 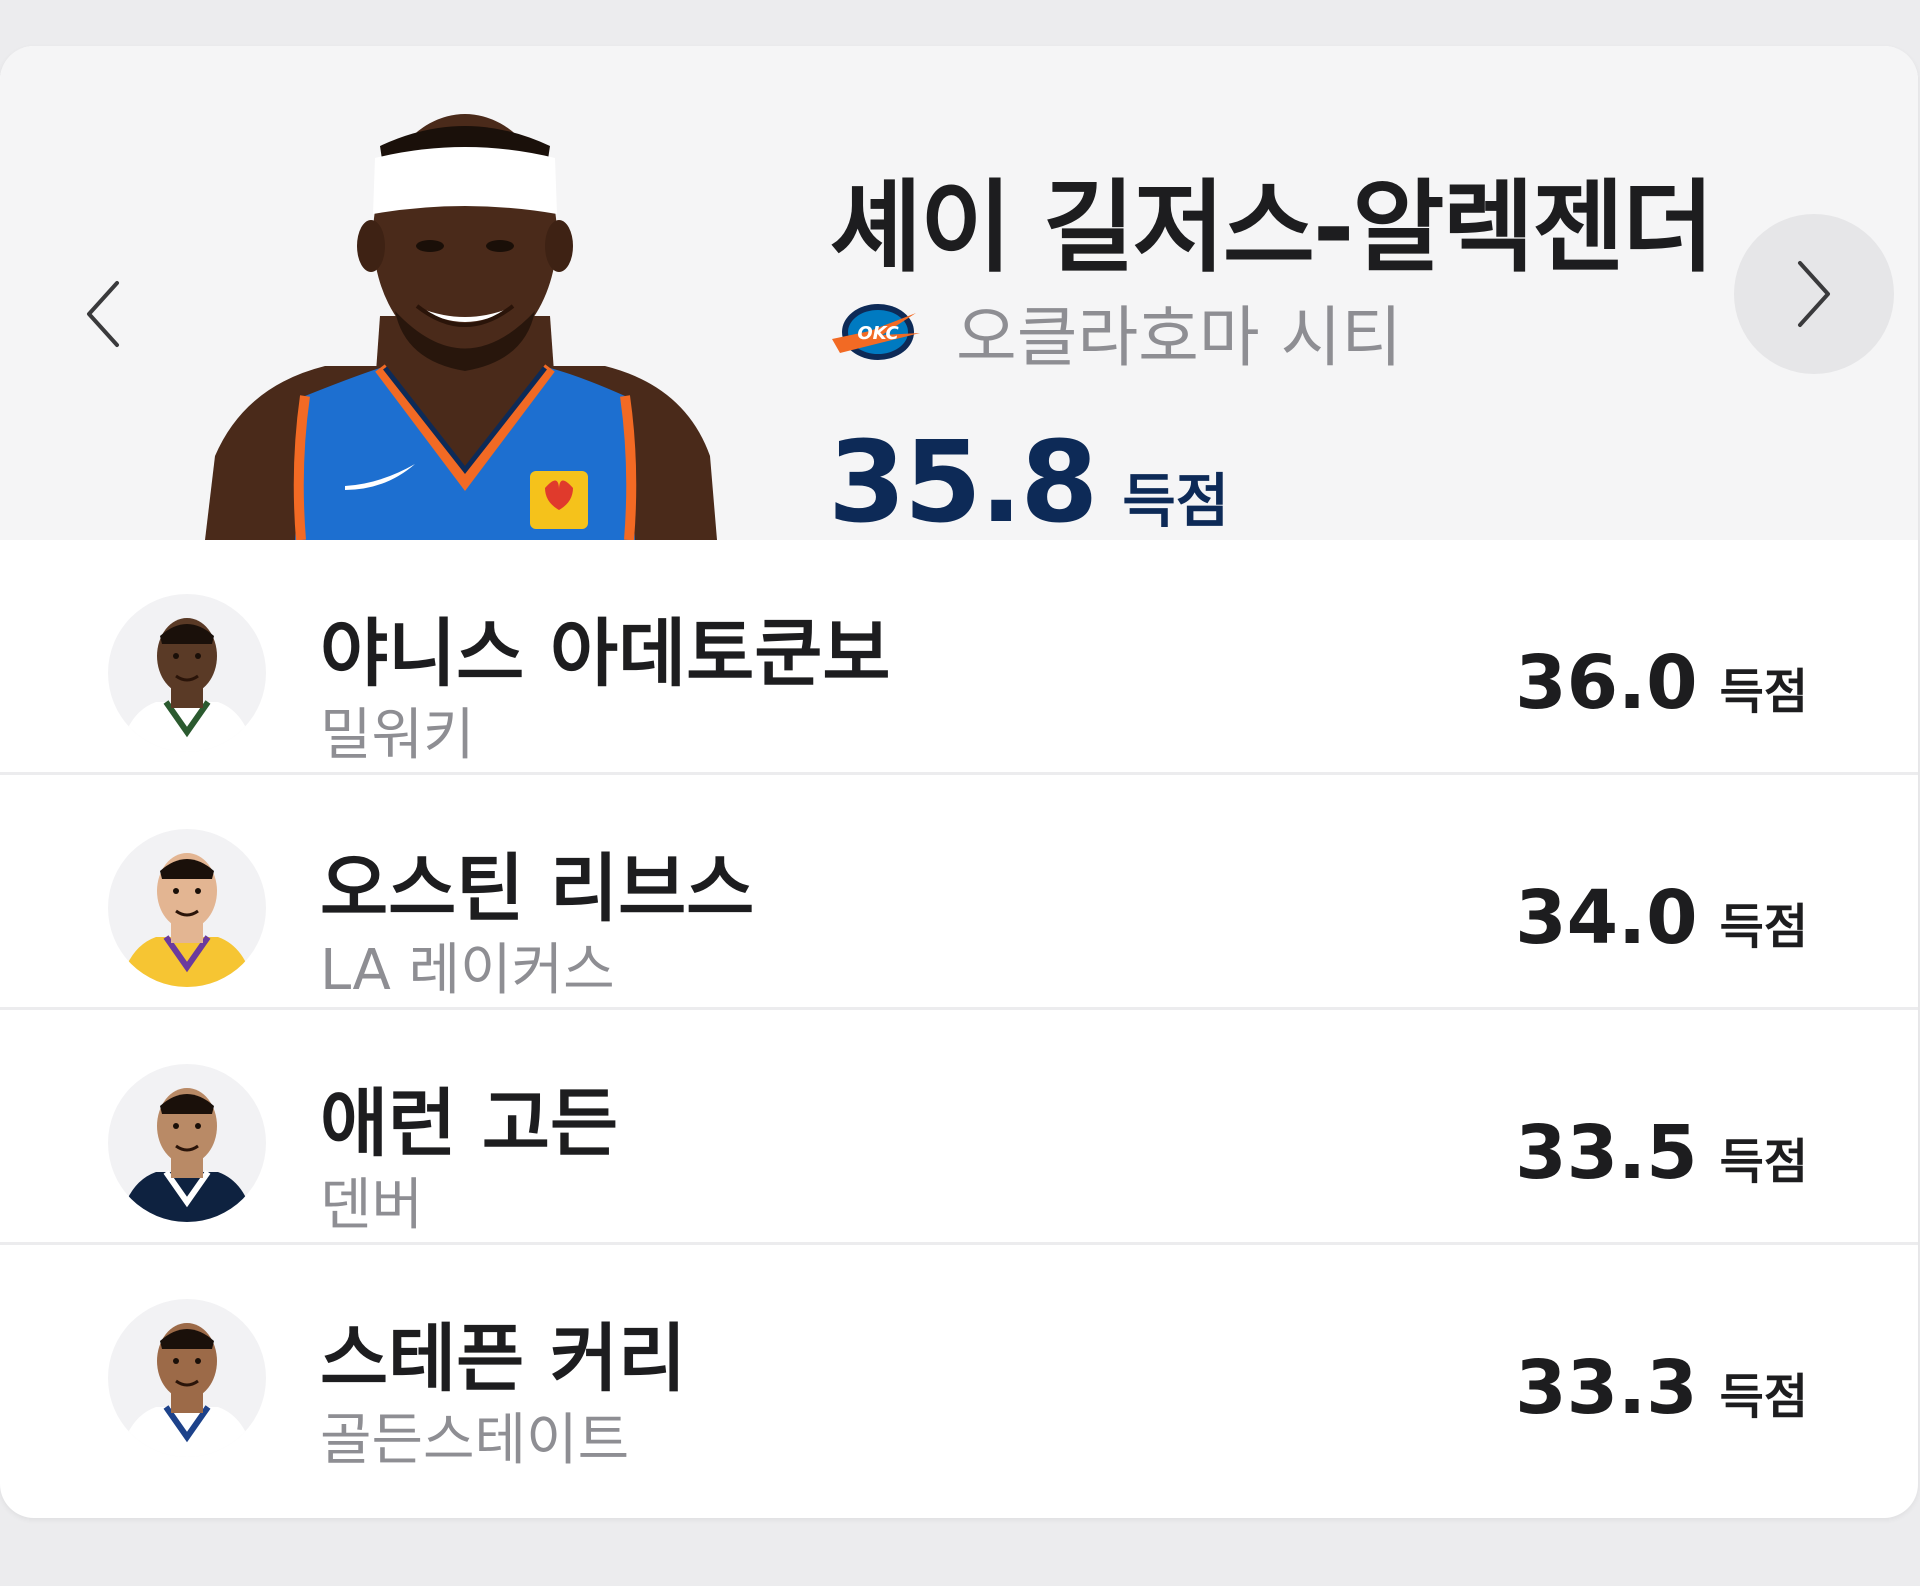 I want to click on svg-text: OKC, so click(x=878, y=333).